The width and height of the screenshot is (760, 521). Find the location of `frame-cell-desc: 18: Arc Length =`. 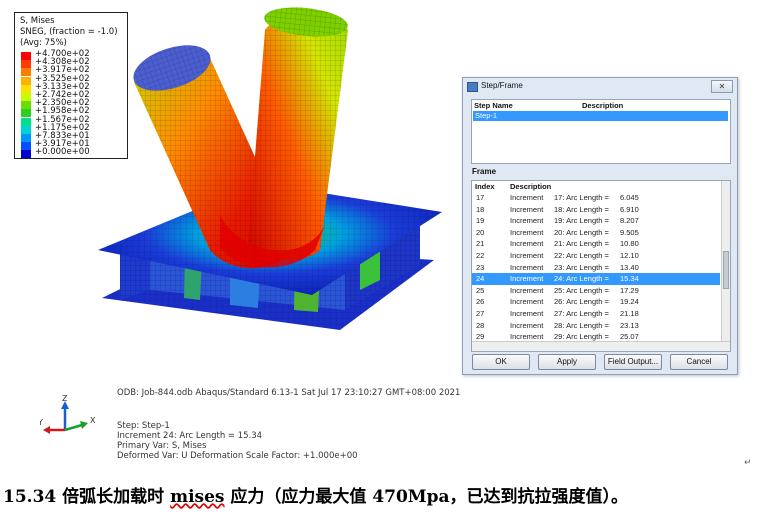

frame-cell-desc: 18: Arc Length = is located at coordinates (581, 209).